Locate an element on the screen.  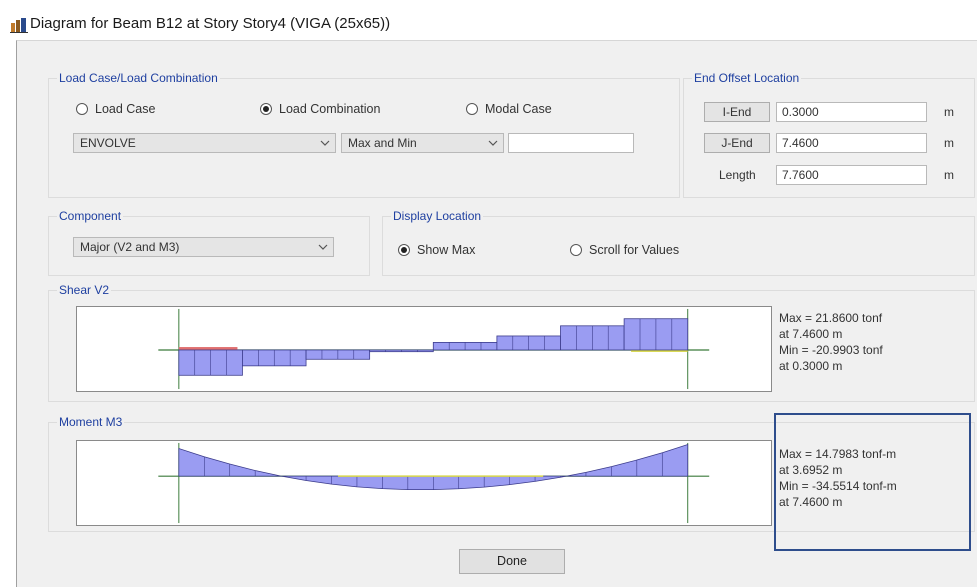
shear-secondary-strip-start is located at coordinates (208, 348).